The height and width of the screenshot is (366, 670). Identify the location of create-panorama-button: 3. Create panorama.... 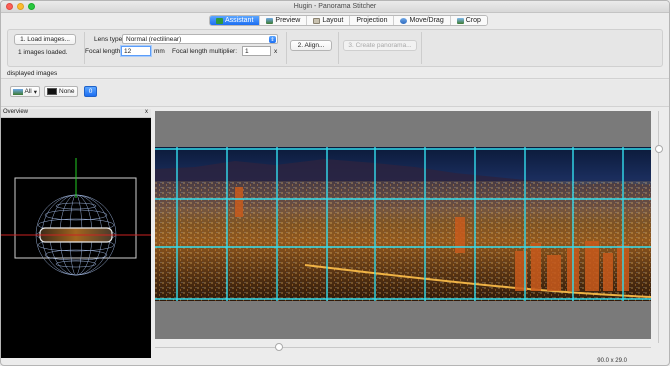
(380, 45).